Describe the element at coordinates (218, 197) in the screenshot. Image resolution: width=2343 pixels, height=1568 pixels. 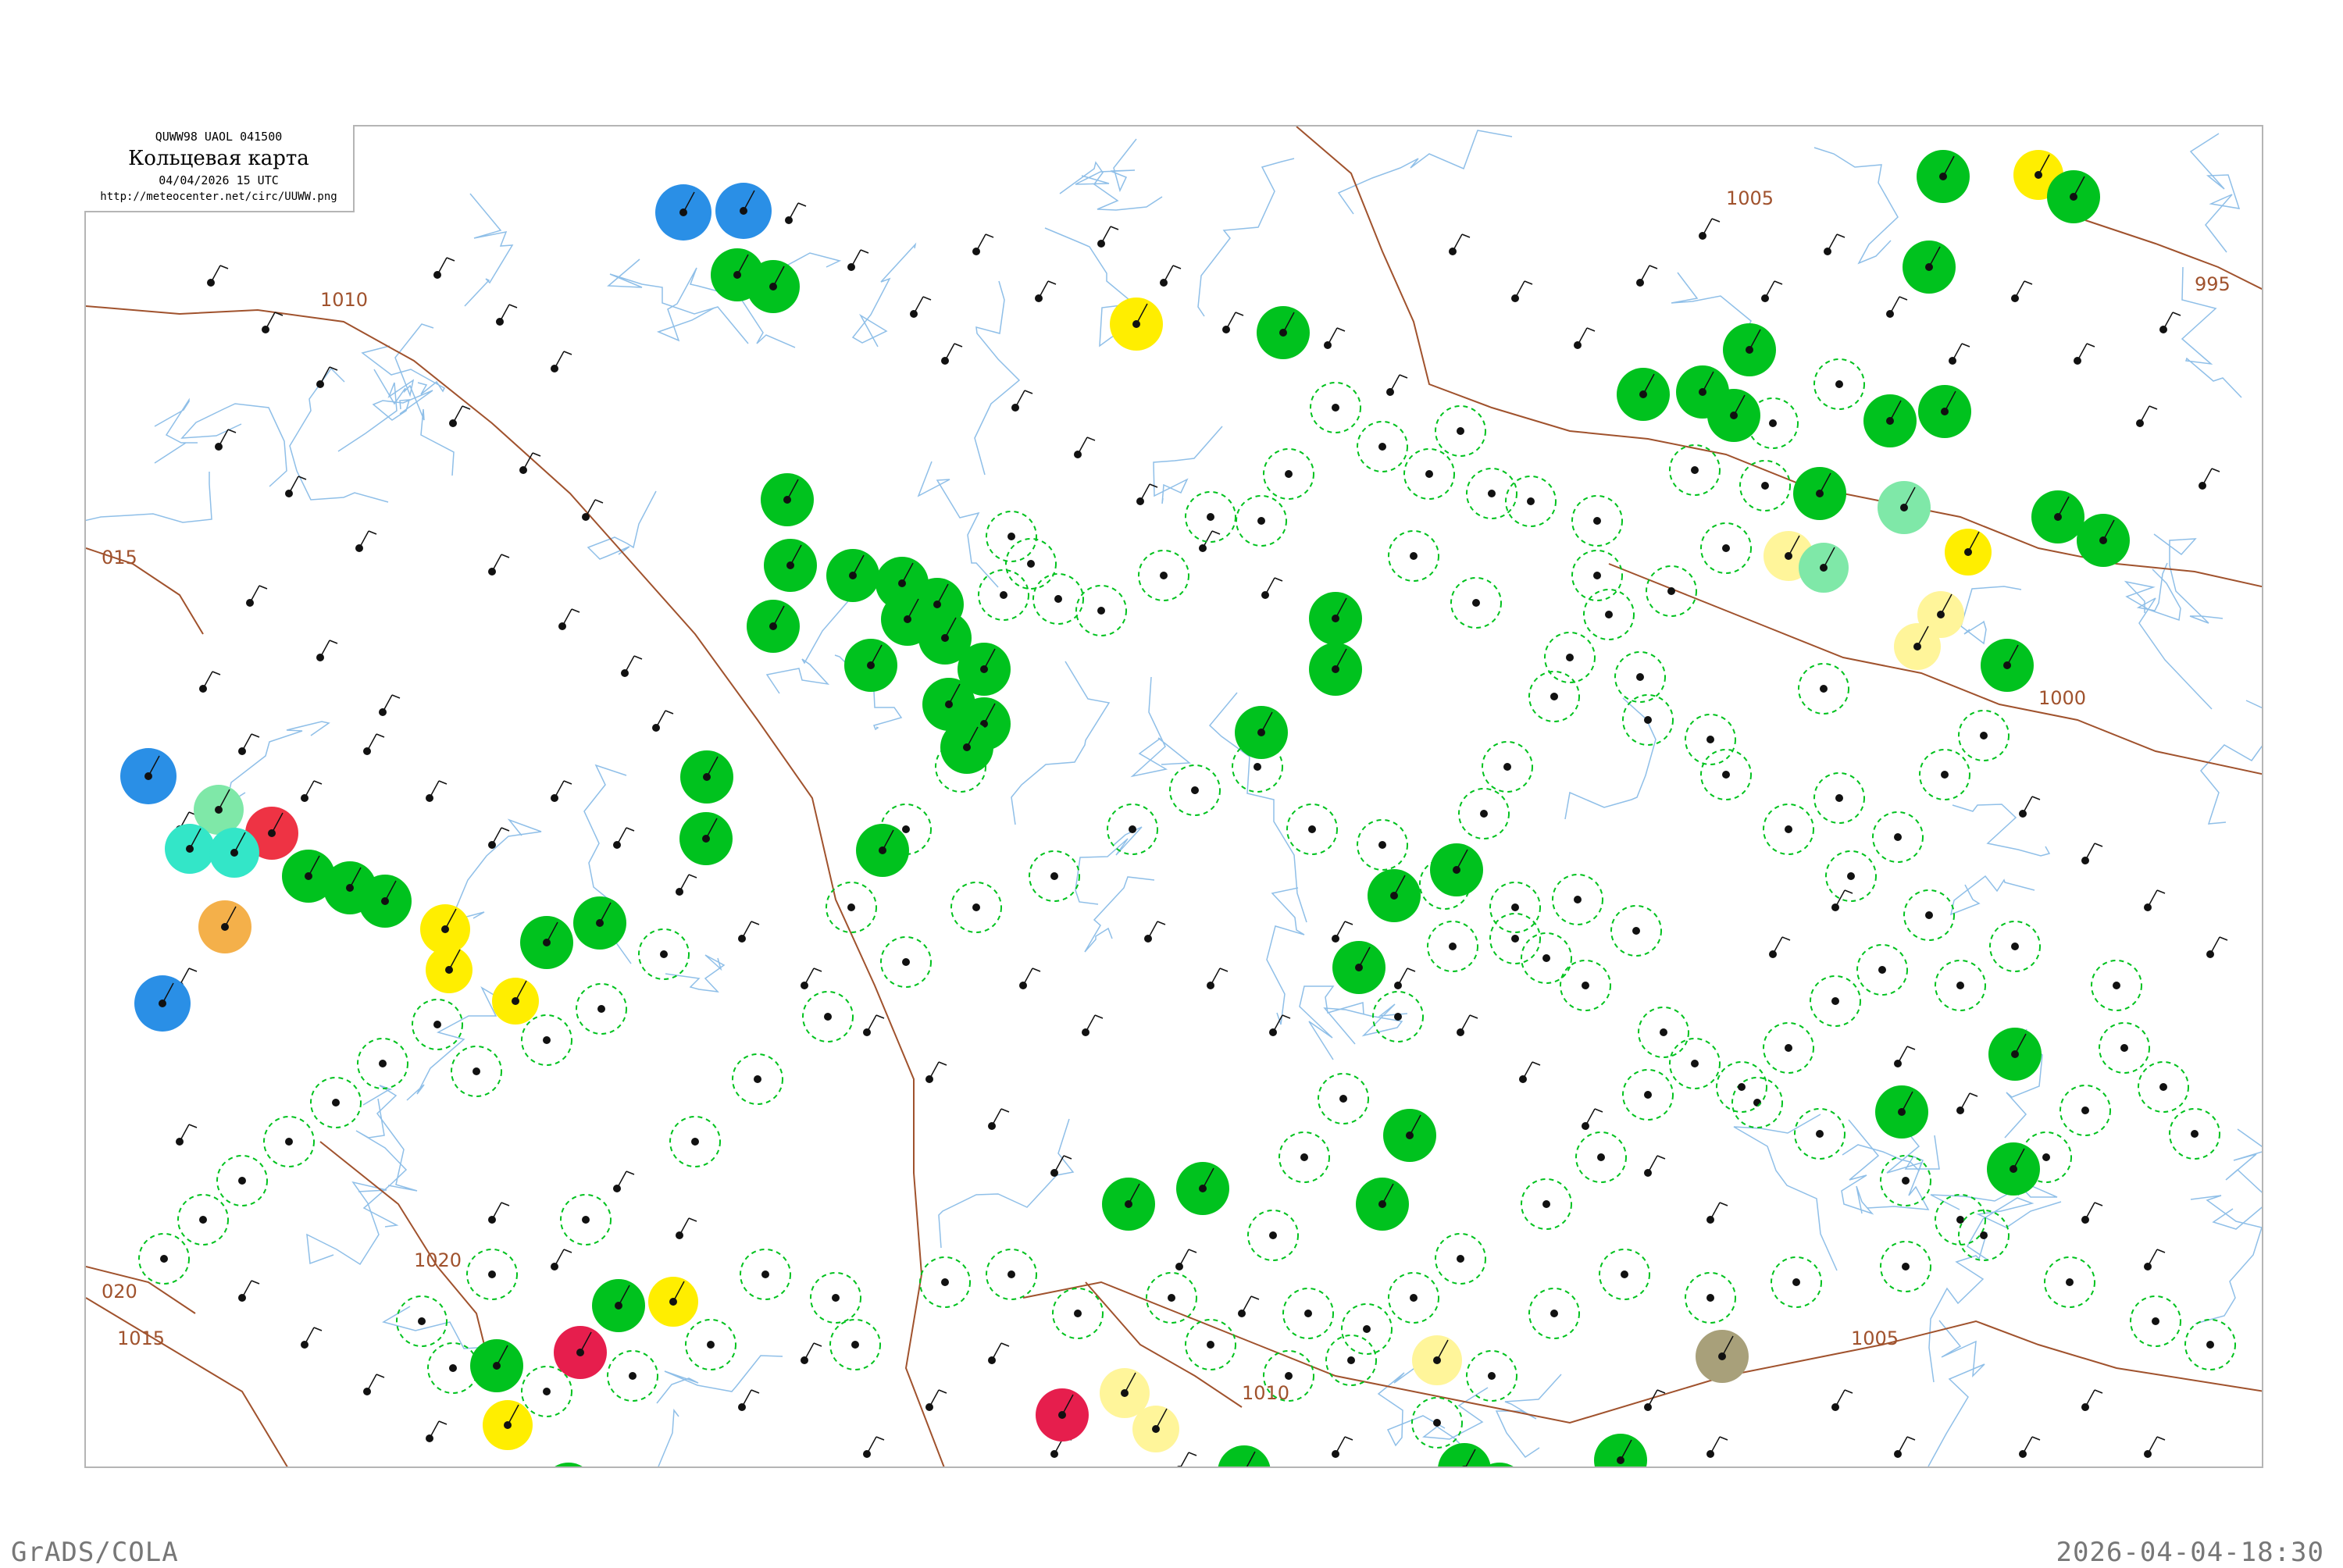
I see `map-url: http://meteocenter.net/circ/UUWW.png` at that location.